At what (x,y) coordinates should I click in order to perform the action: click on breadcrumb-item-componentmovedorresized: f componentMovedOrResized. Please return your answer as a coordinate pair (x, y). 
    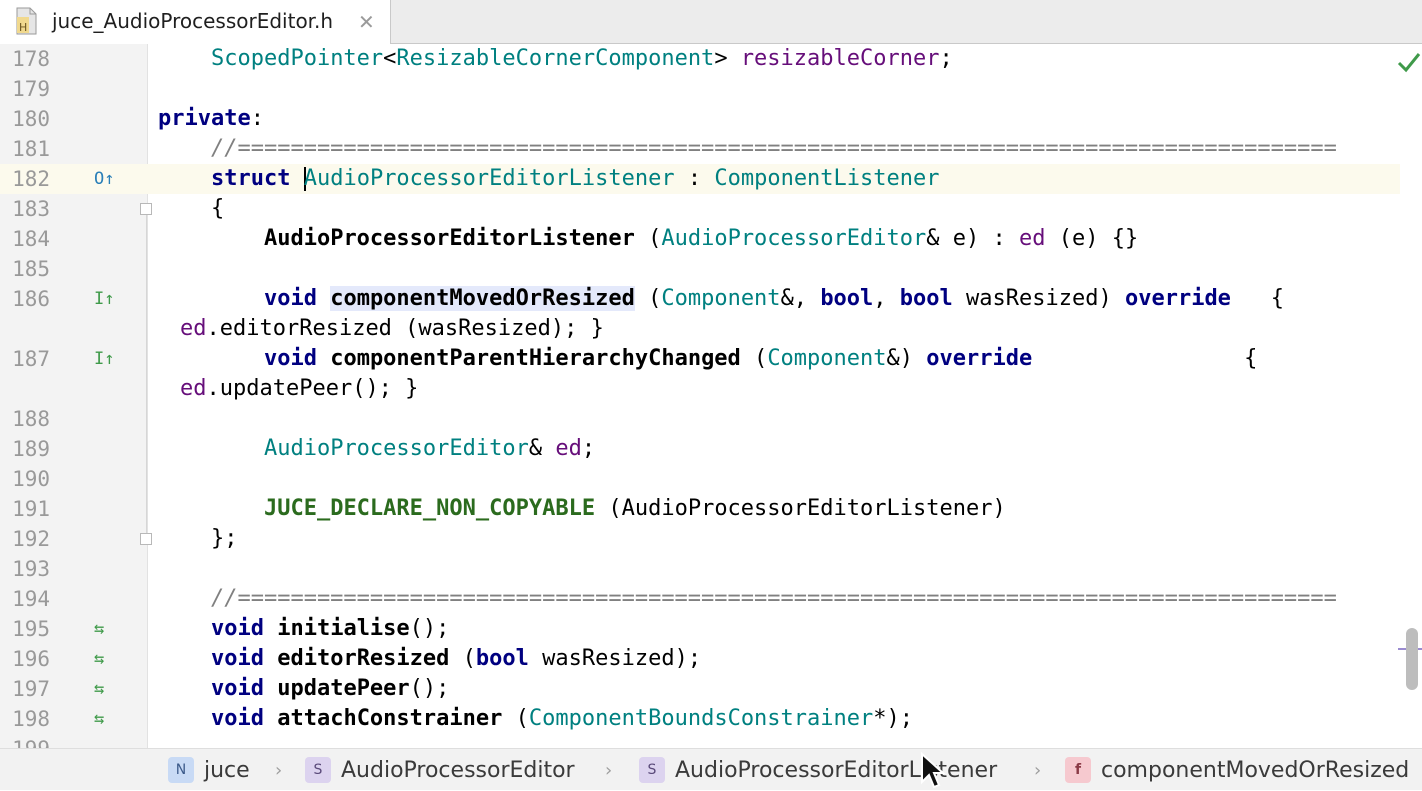
    Looking at the image, I should click on (1237, 770).